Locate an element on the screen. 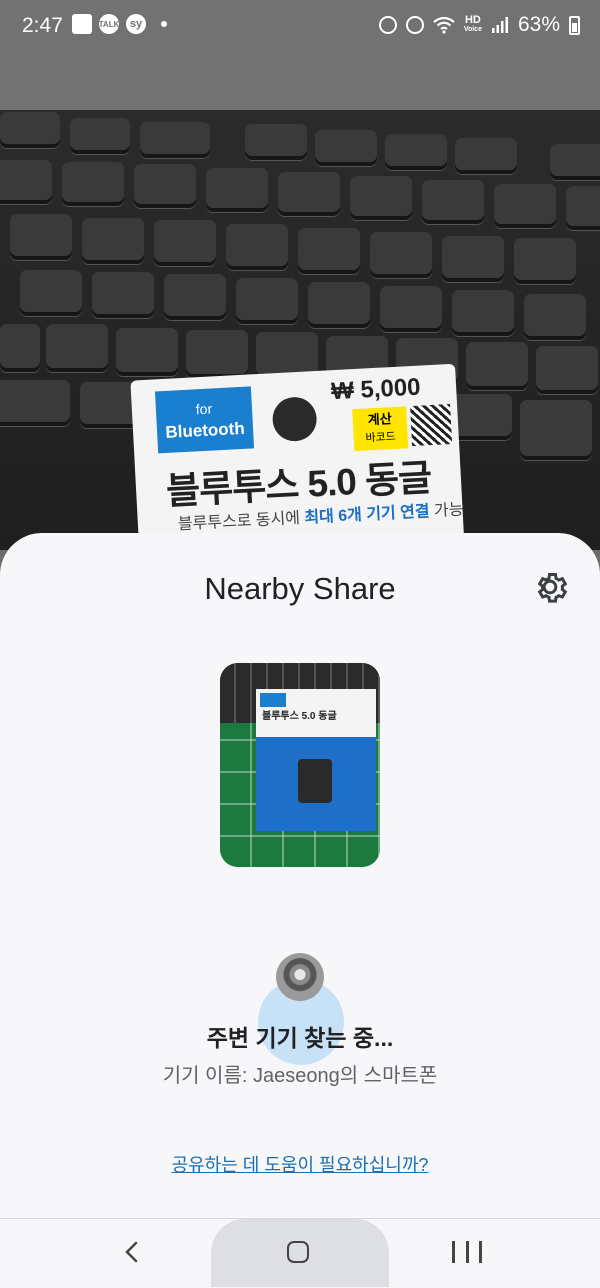 The width and height of the screenshot is (600, 1288). calc-line2: 바코드 is located at coordinates (381, 437).